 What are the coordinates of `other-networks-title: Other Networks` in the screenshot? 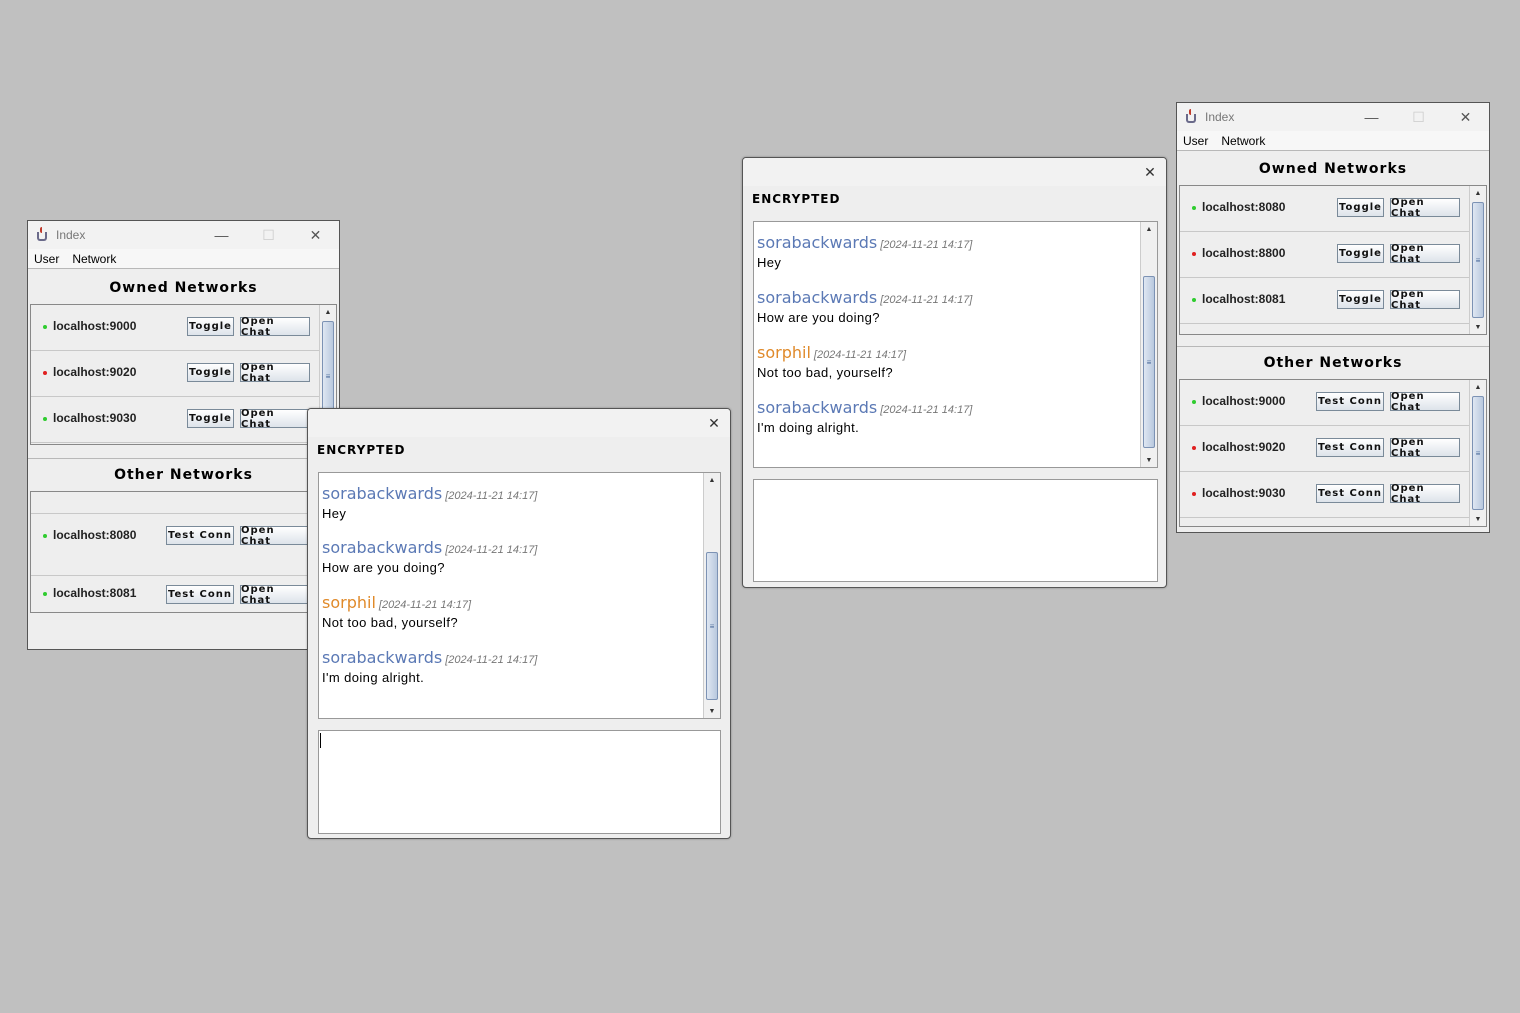 It's located at (1333, 363).